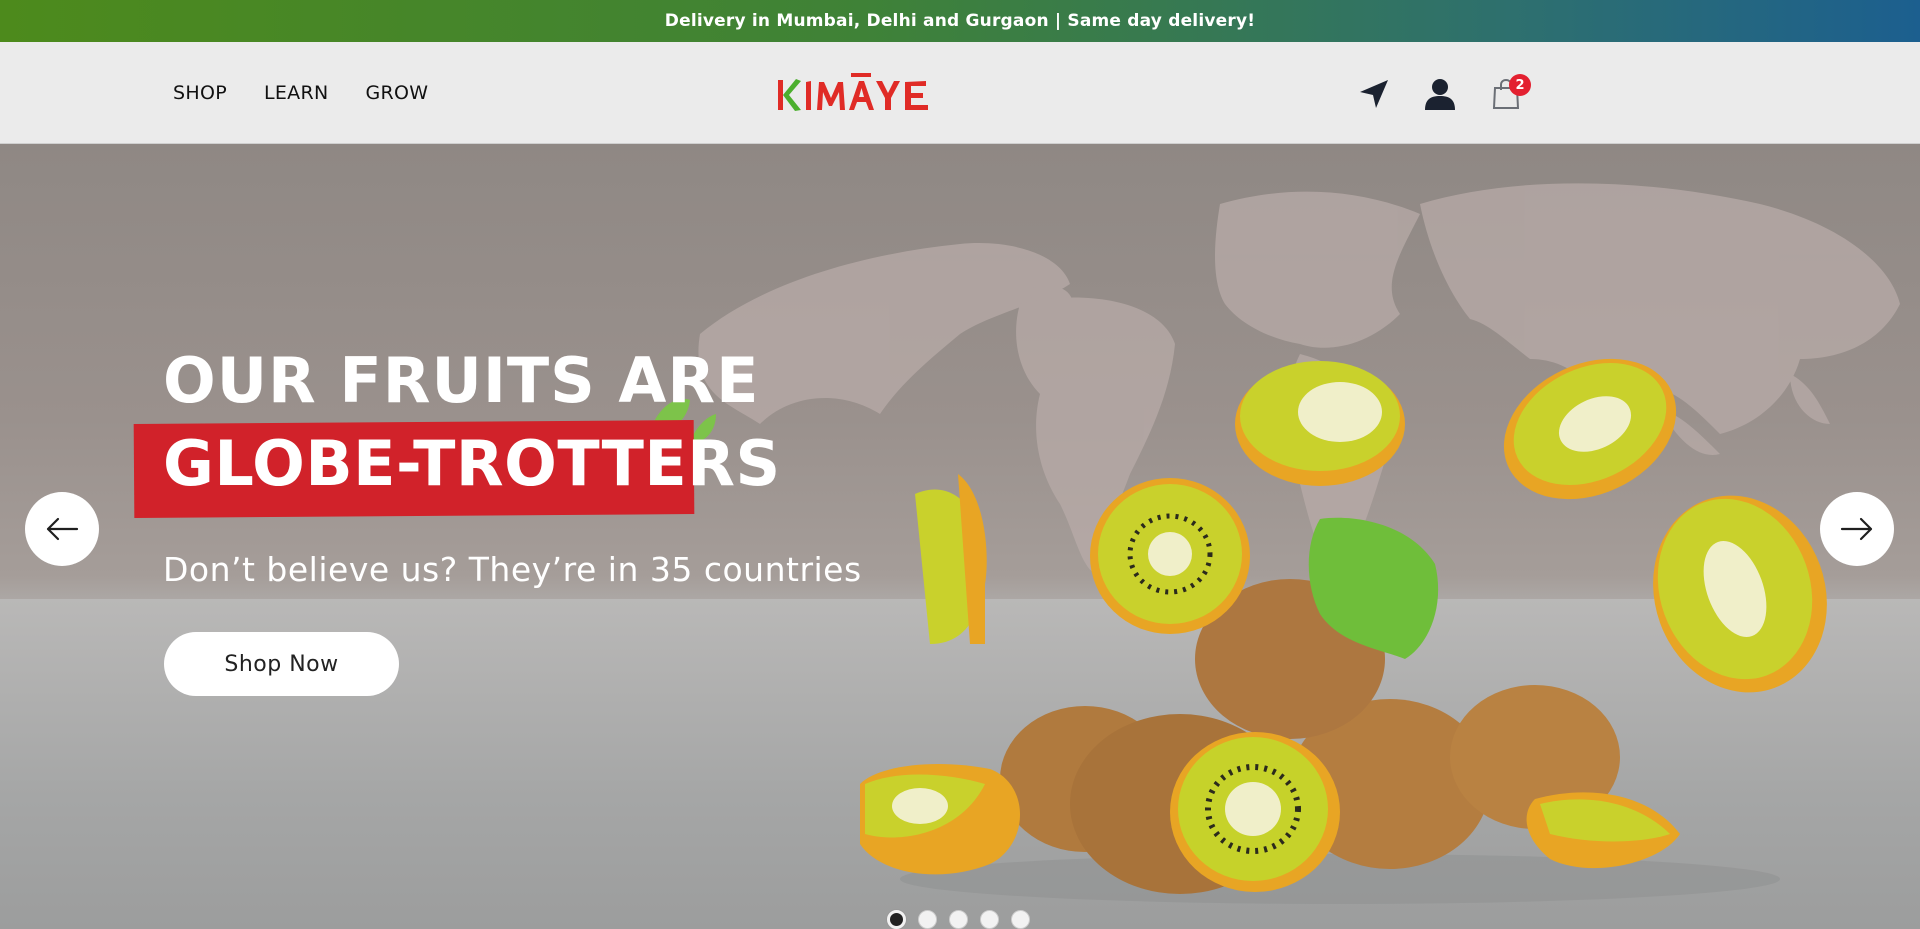  What do you see at coordinates (396, 93) in the screenshot?
I see `nav-grow: GROW` at bounding box center [396, 93].